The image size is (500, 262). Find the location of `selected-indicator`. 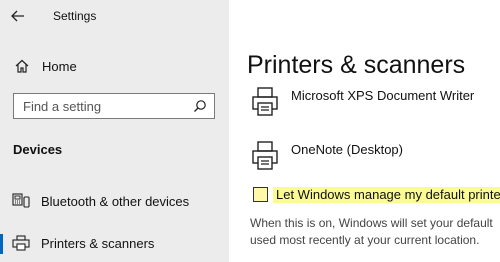

selected-indicator is located at coordinates (1, 244).